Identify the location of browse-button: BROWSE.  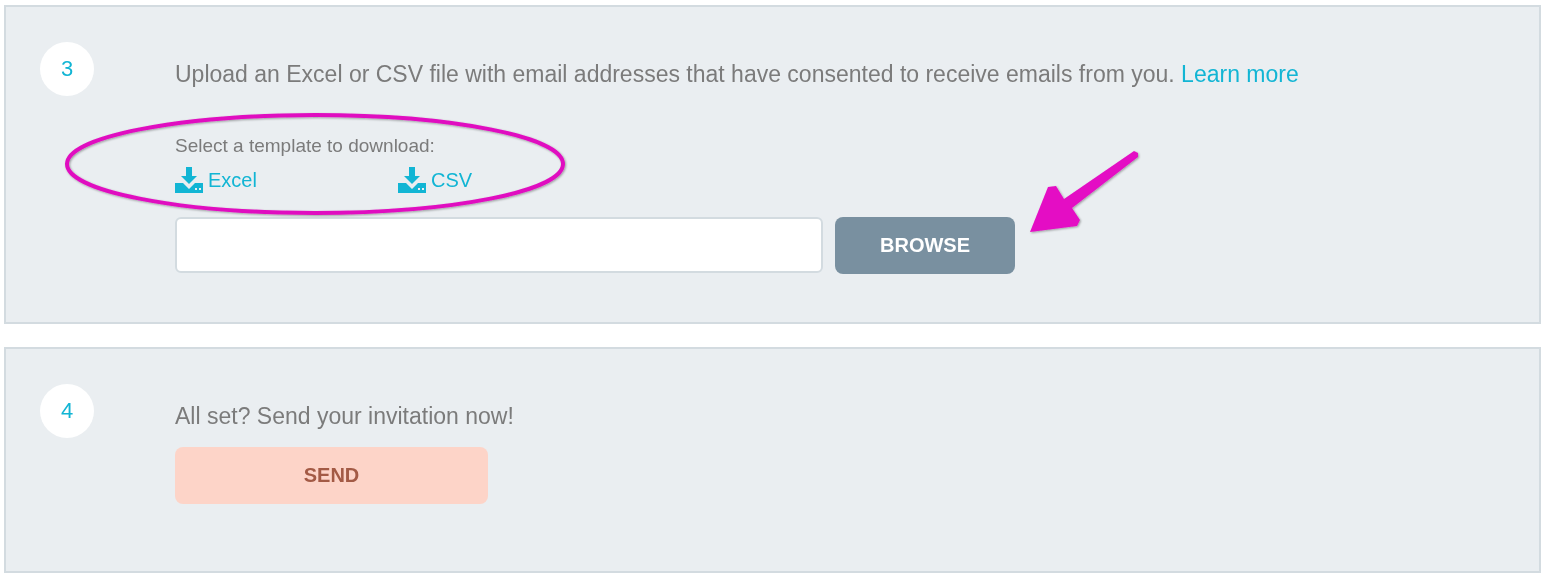
(925, 245).